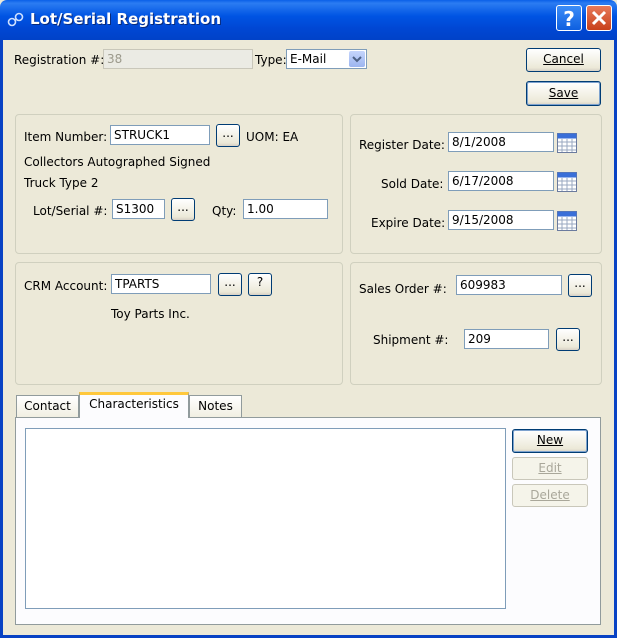 Image resolution: width=617 pixels, height=638 pixels. I want to click on register-date-calendar-icon, so click(567, 143).